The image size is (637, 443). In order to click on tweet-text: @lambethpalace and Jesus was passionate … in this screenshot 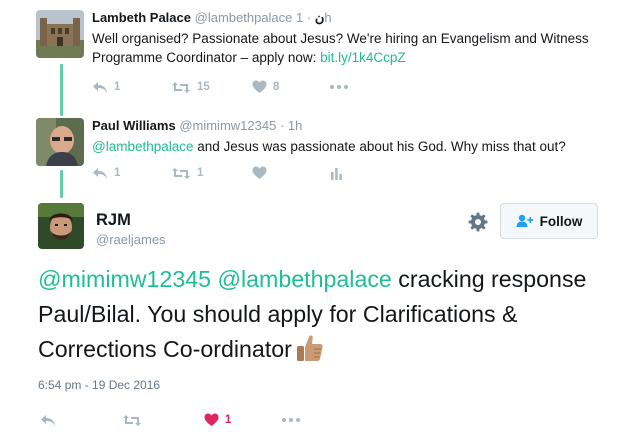, I will do `click(360, 146)`.